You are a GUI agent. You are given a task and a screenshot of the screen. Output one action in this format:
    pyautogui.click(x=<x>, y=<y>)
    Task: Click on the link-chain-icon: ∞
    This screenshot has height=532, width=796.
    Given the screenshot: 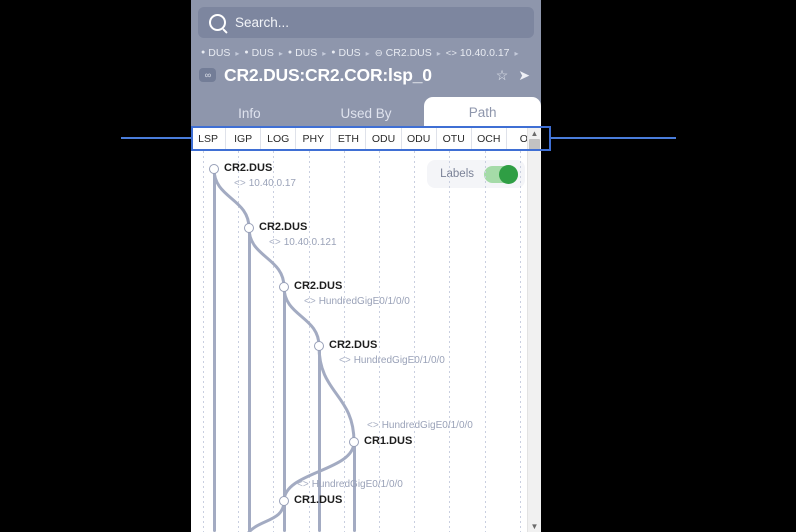 What is the action you would take?
    pyautogui.click(x=207, y=75)
    